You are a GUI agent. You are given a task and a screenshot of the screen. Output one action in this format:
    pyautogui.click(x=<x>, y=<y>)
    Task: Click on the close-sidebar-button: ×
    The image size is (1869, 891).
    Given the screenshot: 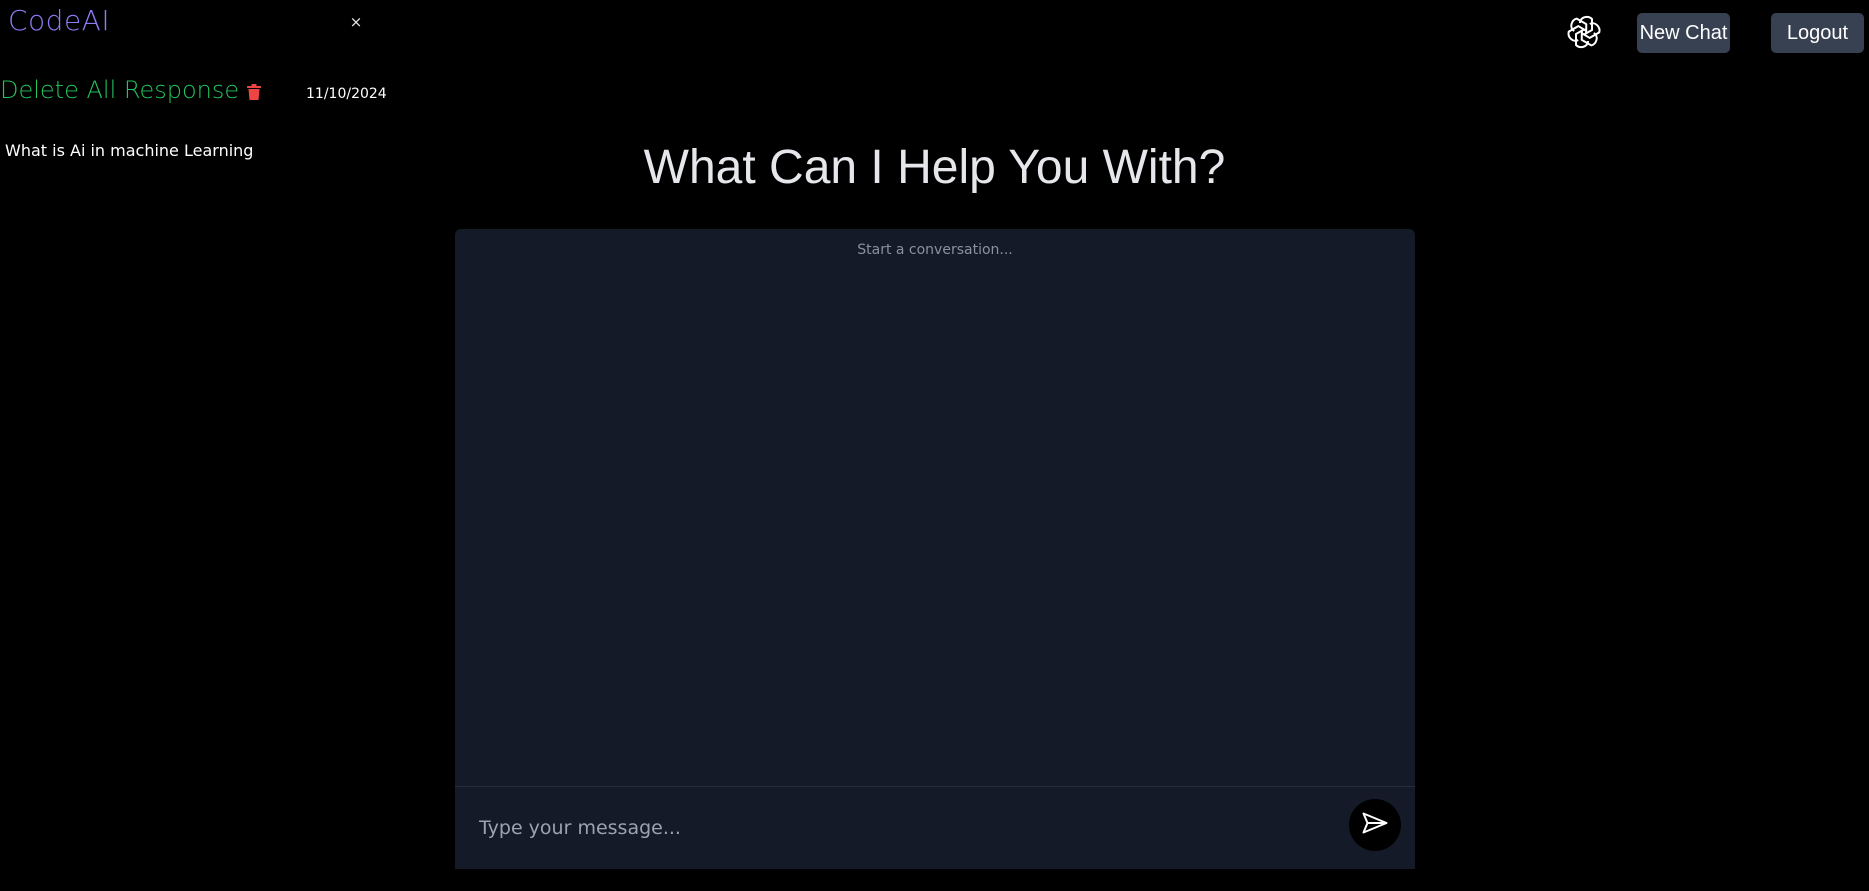 What is the action you would take?
    pyautogui.click(x=356, y=22)
    